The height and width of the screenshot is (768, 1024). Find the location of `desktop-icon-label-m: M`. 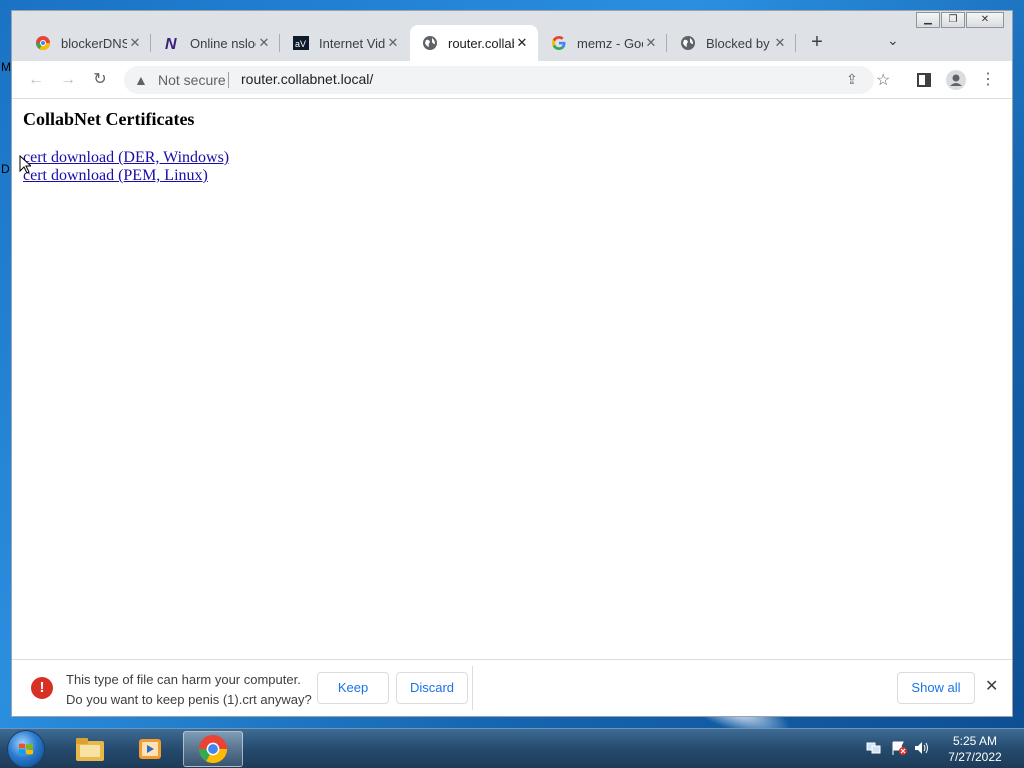

desktop-icon-label-m: M is located at coordinates (6, 67).